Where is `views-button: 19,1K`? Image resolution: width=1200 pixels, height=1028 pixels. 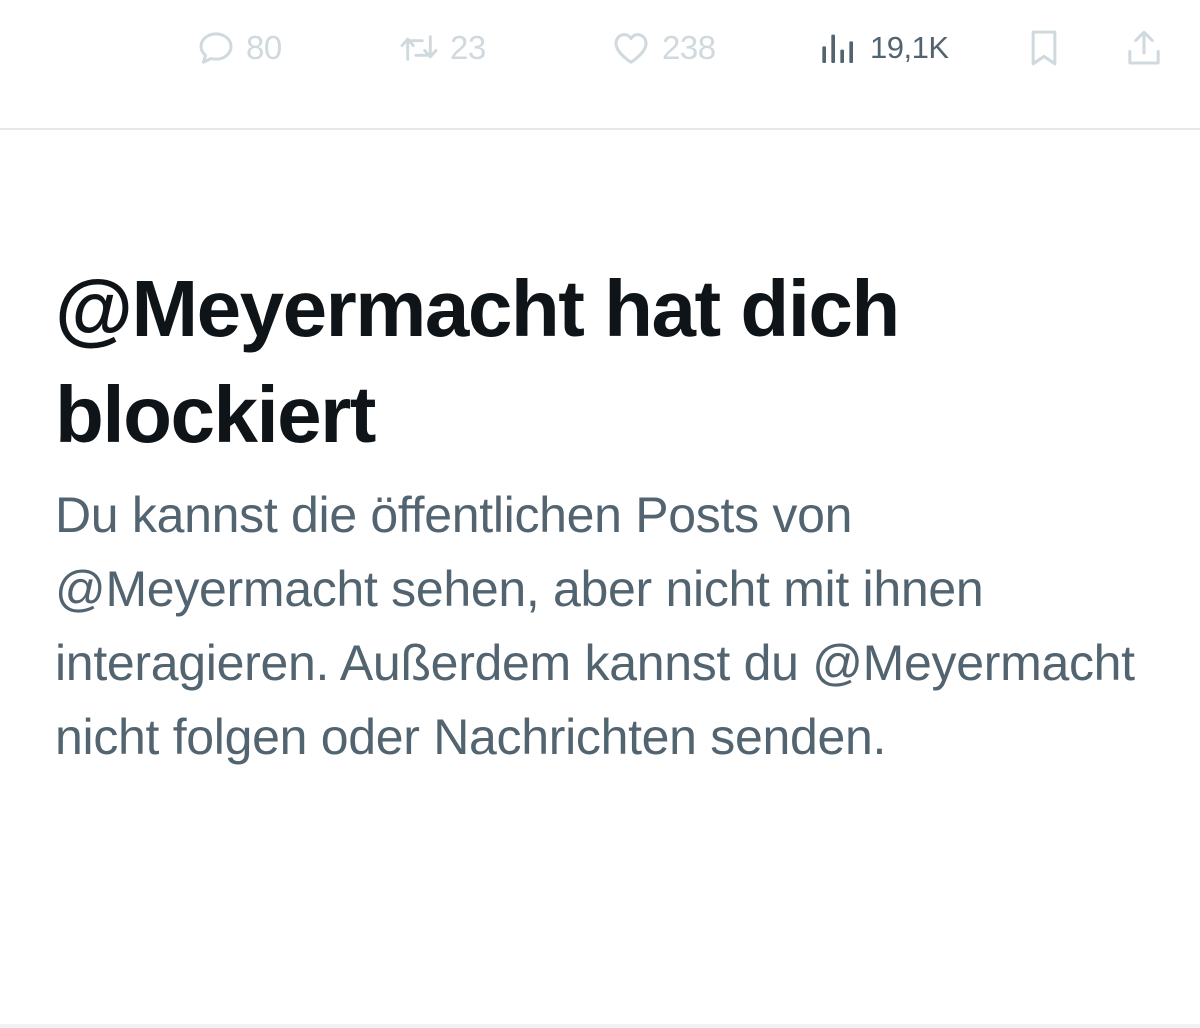 views-button: 19,1K is located at coordinates (883, 48).